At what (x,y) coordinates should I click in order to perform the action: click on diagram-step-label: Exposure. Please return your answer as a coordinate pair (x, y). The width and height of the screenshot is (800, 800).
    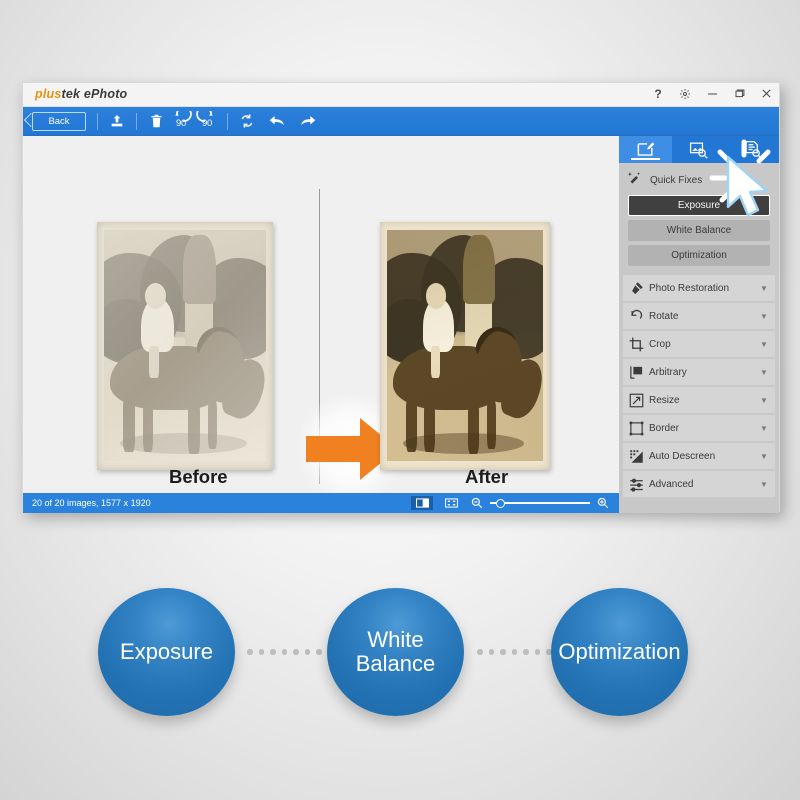
    Looking at the image, I should click on (166, 652).